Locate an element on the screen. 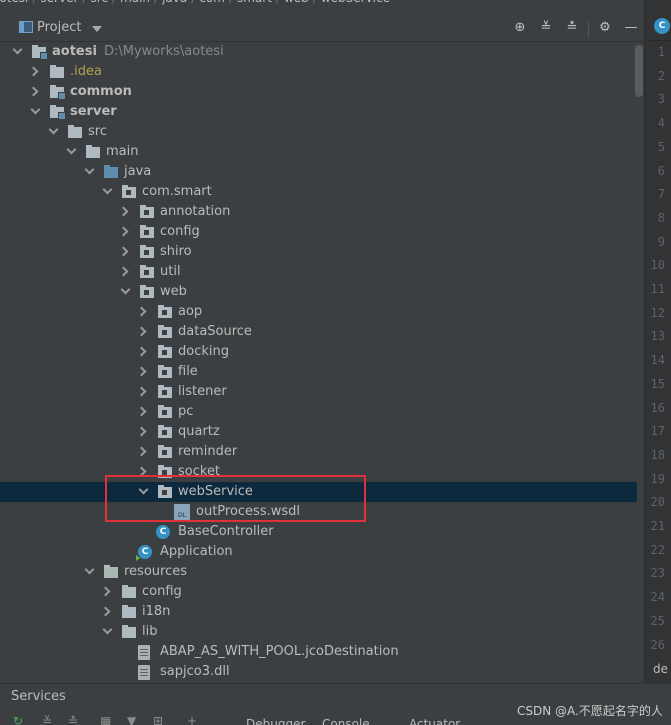 The image size is (671, 725). breadcrumb-item: webService is located at coordinates (355, 2).